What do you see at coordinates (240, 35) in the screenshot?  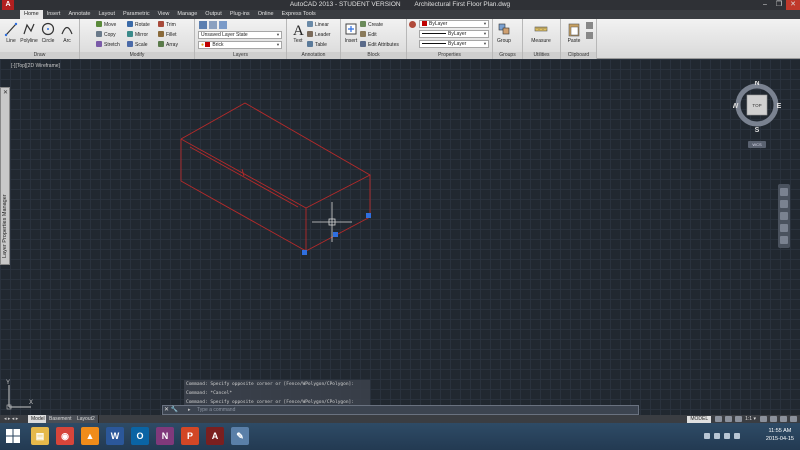 I see `layer-state-dropdown: Unsaved Layer State ▼` at bounding box center [240, 35].